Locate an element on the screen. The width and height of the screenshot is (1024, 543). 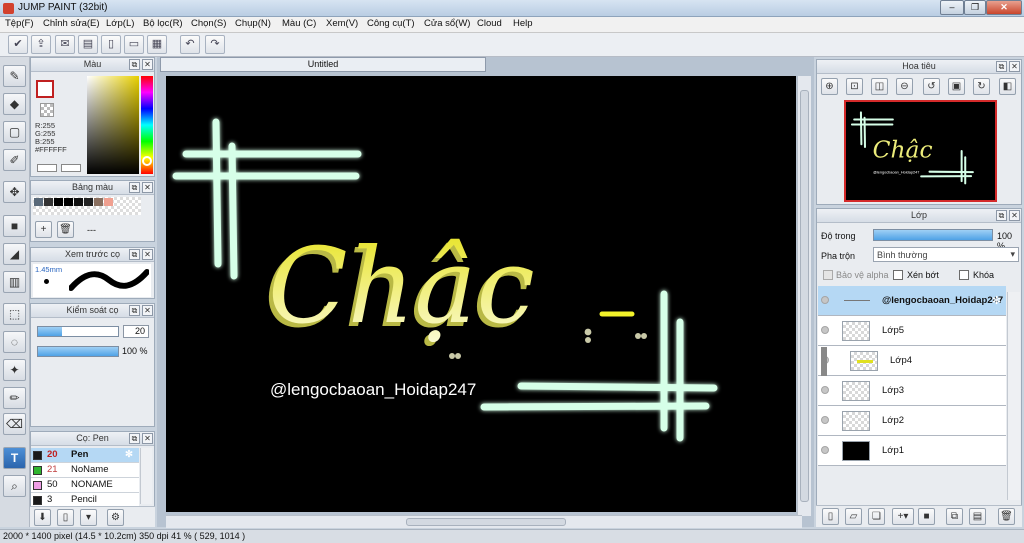
brush-opacity-slider is located at coordinates (78, 351).